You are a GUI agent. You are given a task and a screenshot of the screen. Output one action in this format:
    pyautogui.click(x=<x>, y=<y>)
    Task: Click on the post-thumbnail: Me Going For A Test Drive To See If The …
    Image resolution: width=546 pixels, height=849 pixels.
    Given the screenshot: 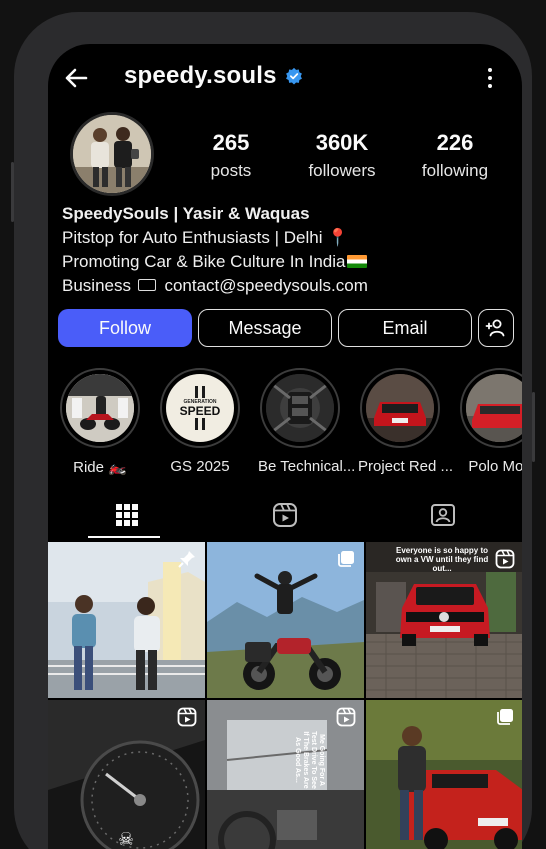 What is the action you would take?
    pyautogui.click(x=285, y=774)
    